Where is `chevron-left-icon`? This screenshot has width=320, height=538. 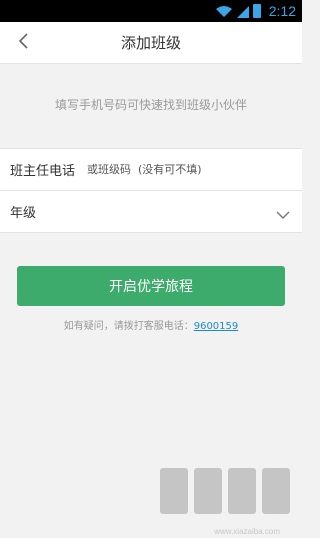 chevron-left-icon is located at coordinates (23, 43).